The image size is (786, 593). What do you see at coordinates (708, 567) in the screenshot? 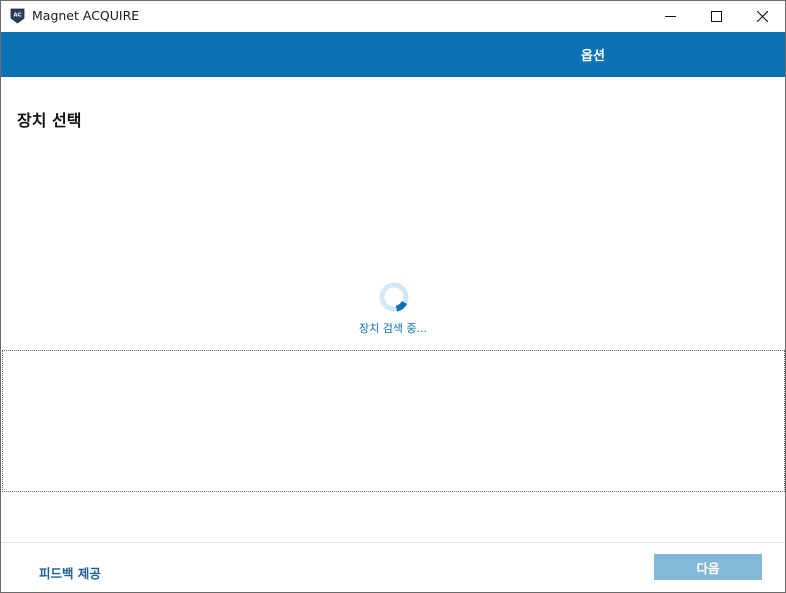
I see `next-button: 다음` at bounding box center [708, 567].